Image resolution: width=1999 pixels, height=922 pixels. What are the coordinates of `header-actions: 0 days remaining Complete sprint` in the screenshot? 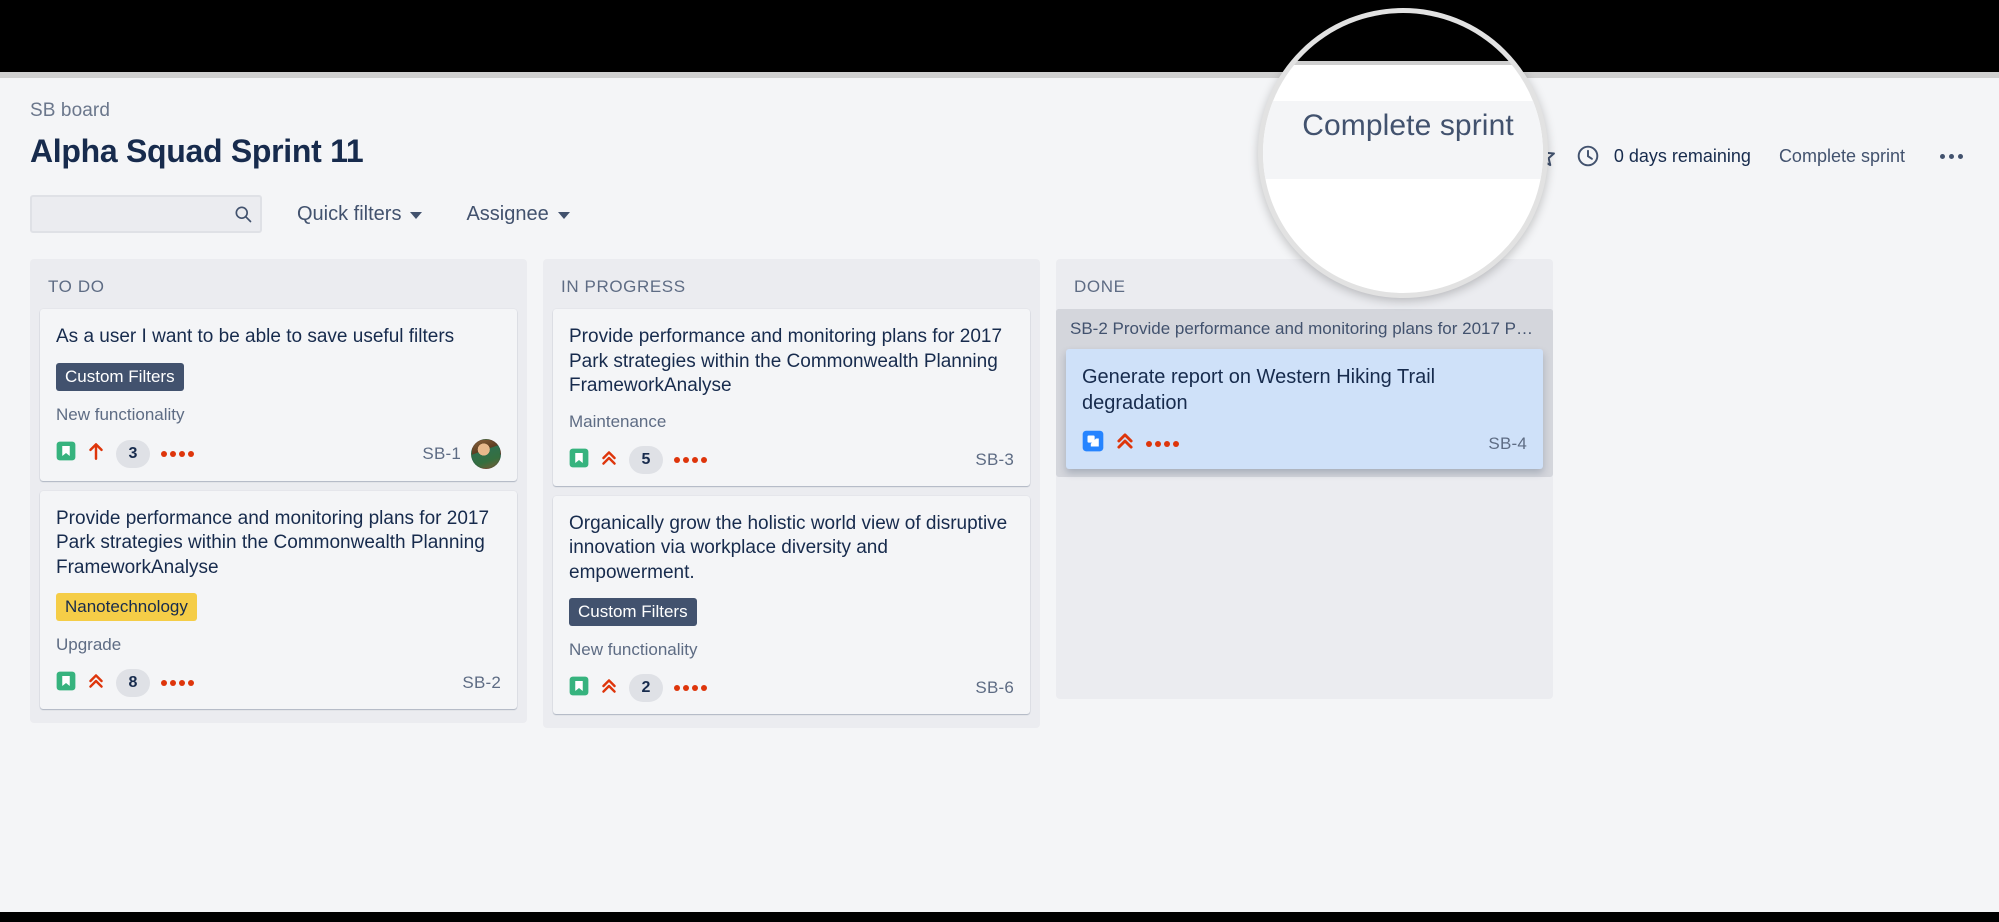 It's located at (1748, 156).